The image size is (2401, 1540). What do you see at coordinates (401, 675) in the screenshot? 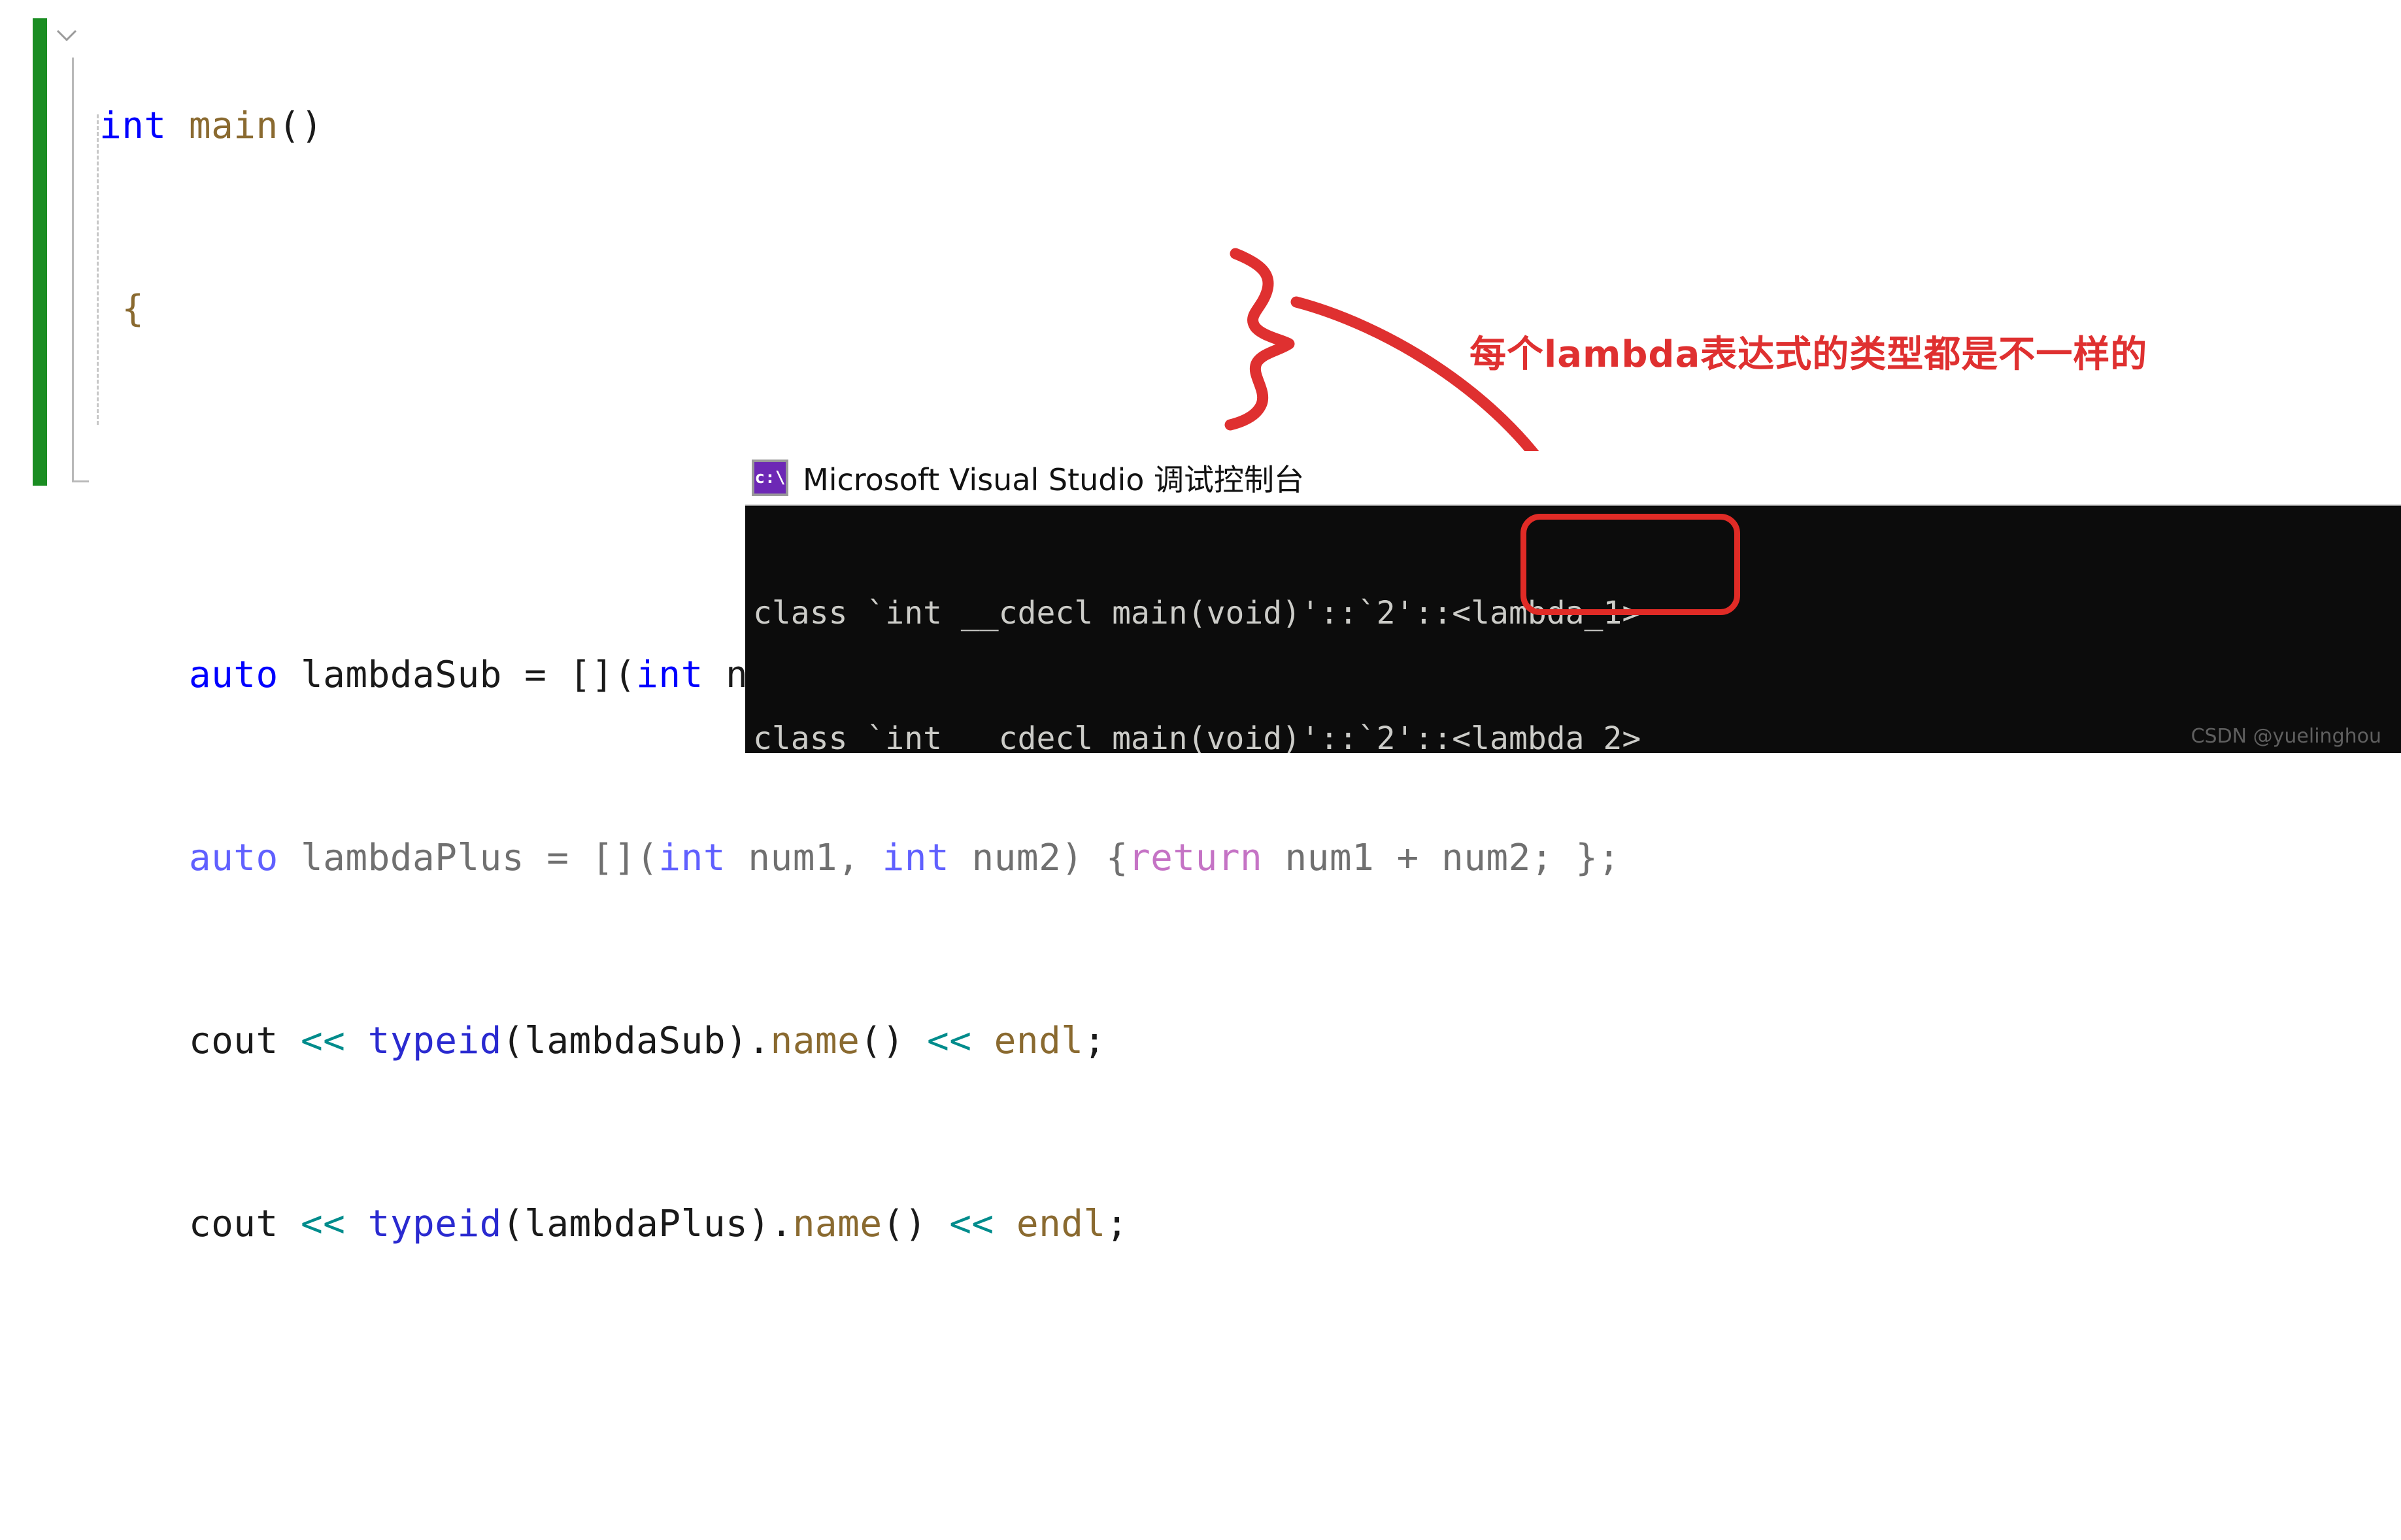
I see `token-id-lambdasub: lambdaSub` at bounding box center [401, 675].